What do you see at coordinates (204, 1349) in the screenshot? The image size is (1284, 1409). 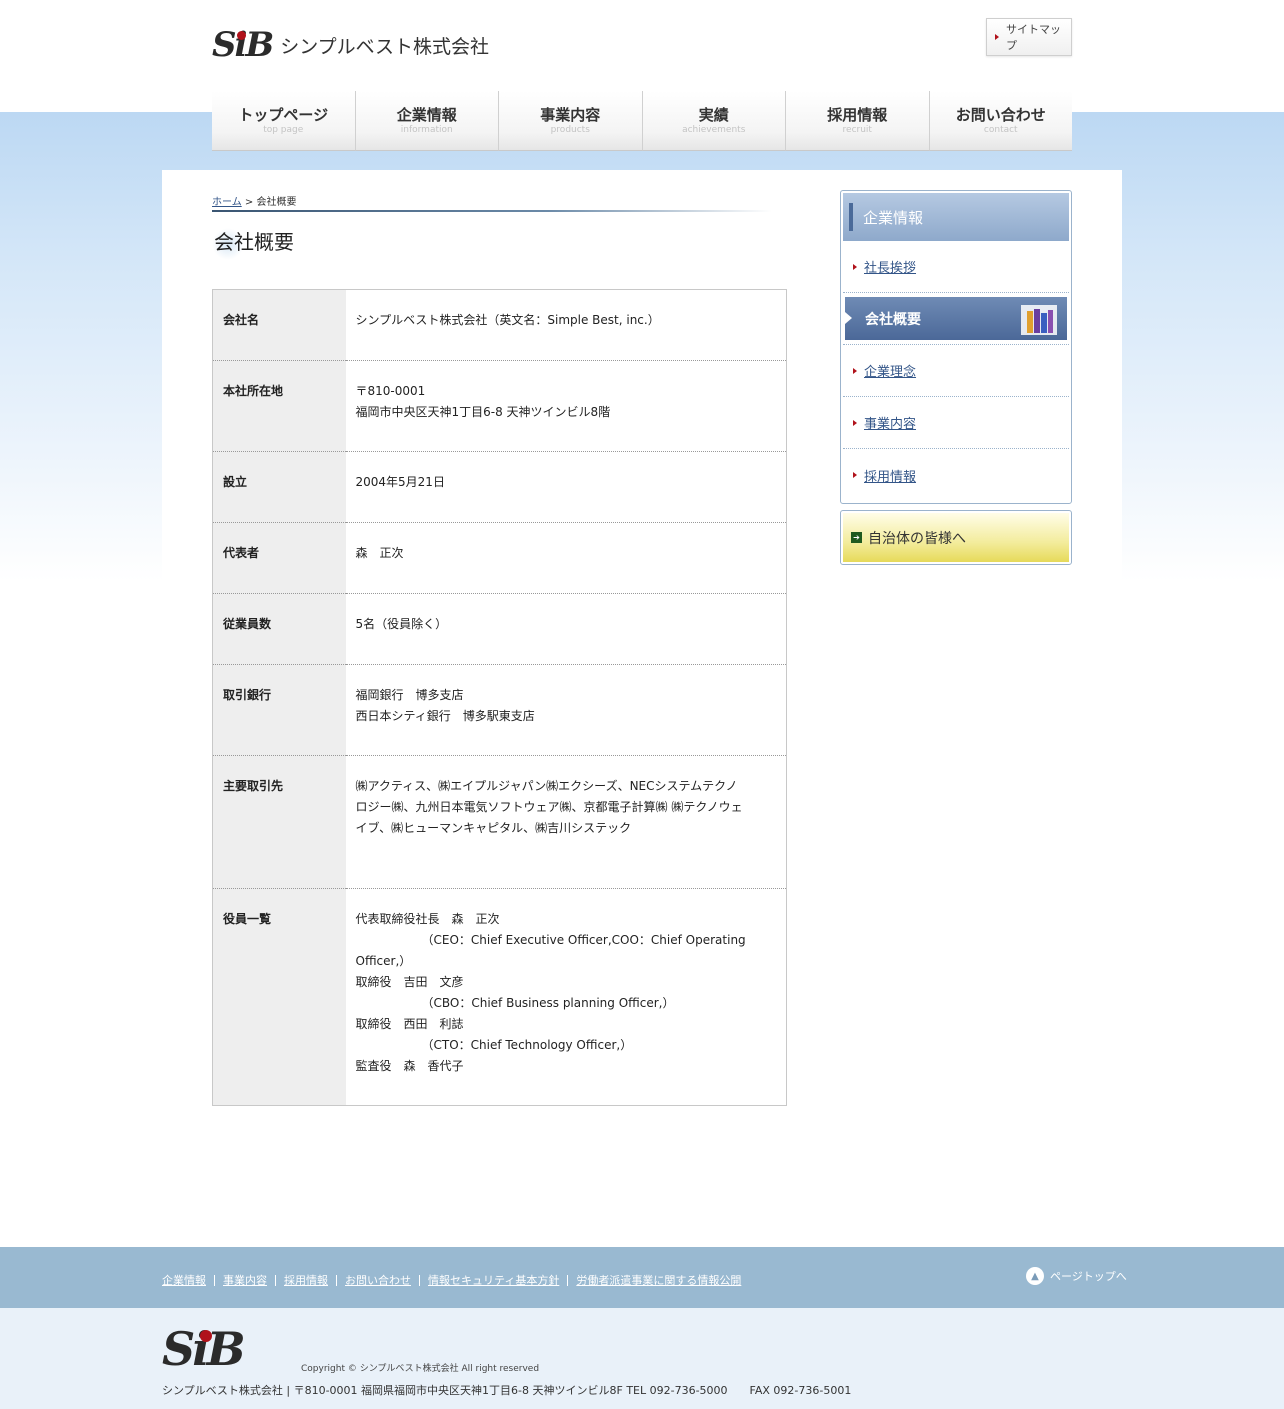 I see `footer-logo: SiB` at bounding box center [204, 1349].